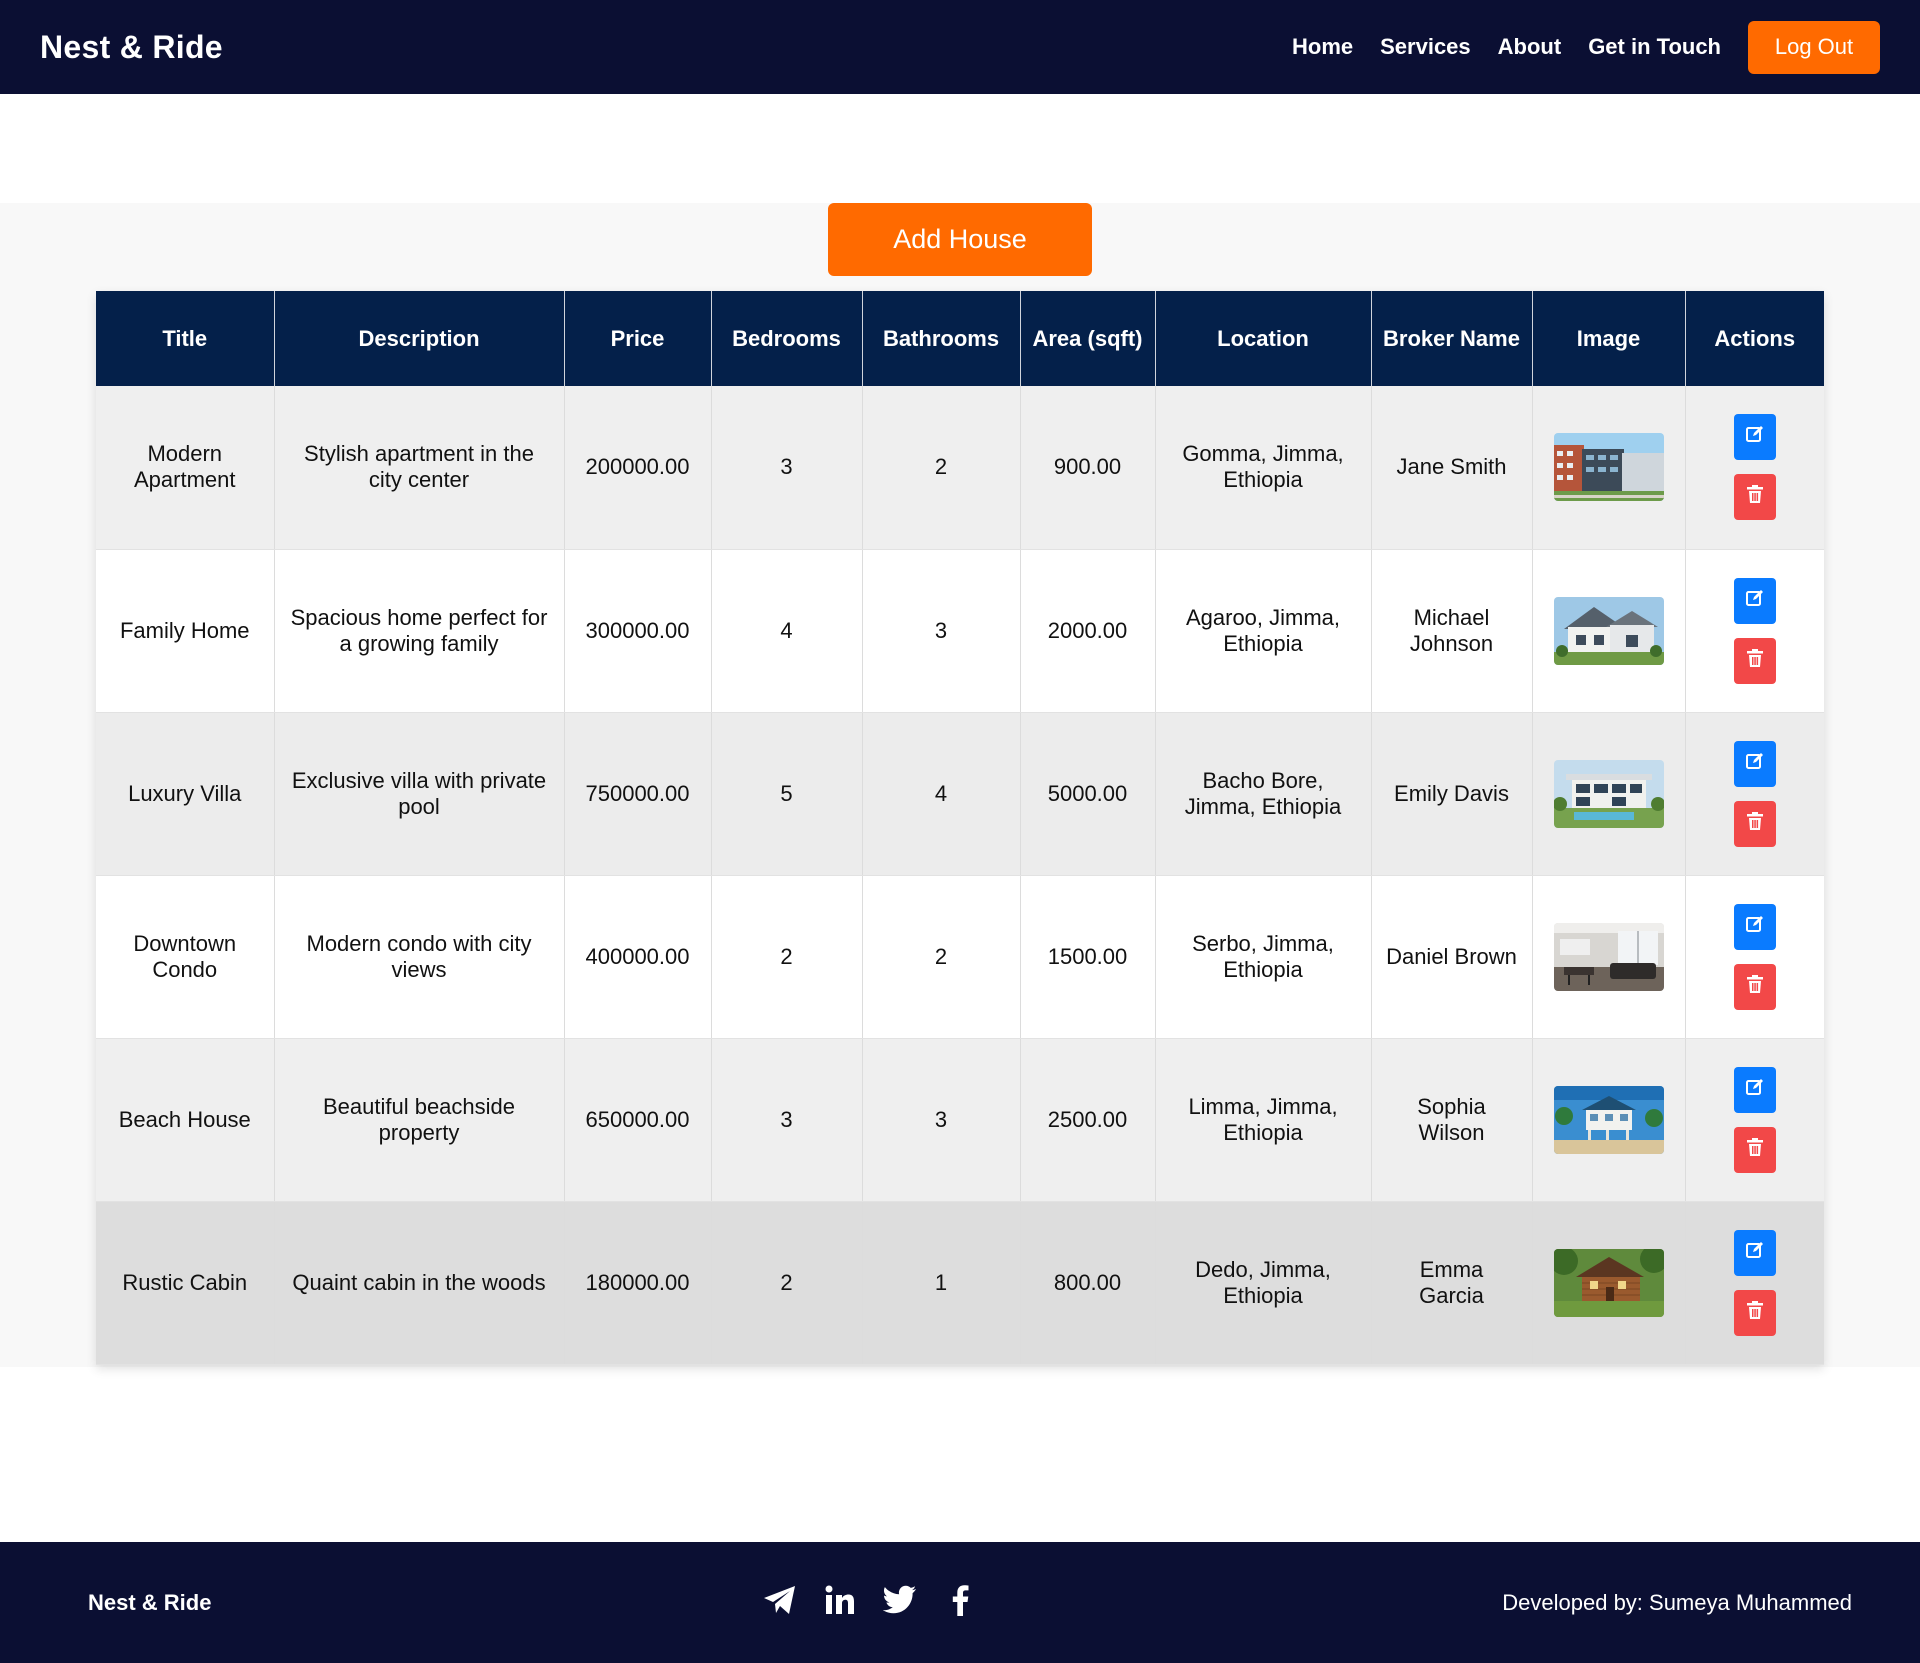  What do you see at coordinates (419, 957) in the screenshot?
I see `cell-description: Modern condo with city views` at bounding box center [419, 957].